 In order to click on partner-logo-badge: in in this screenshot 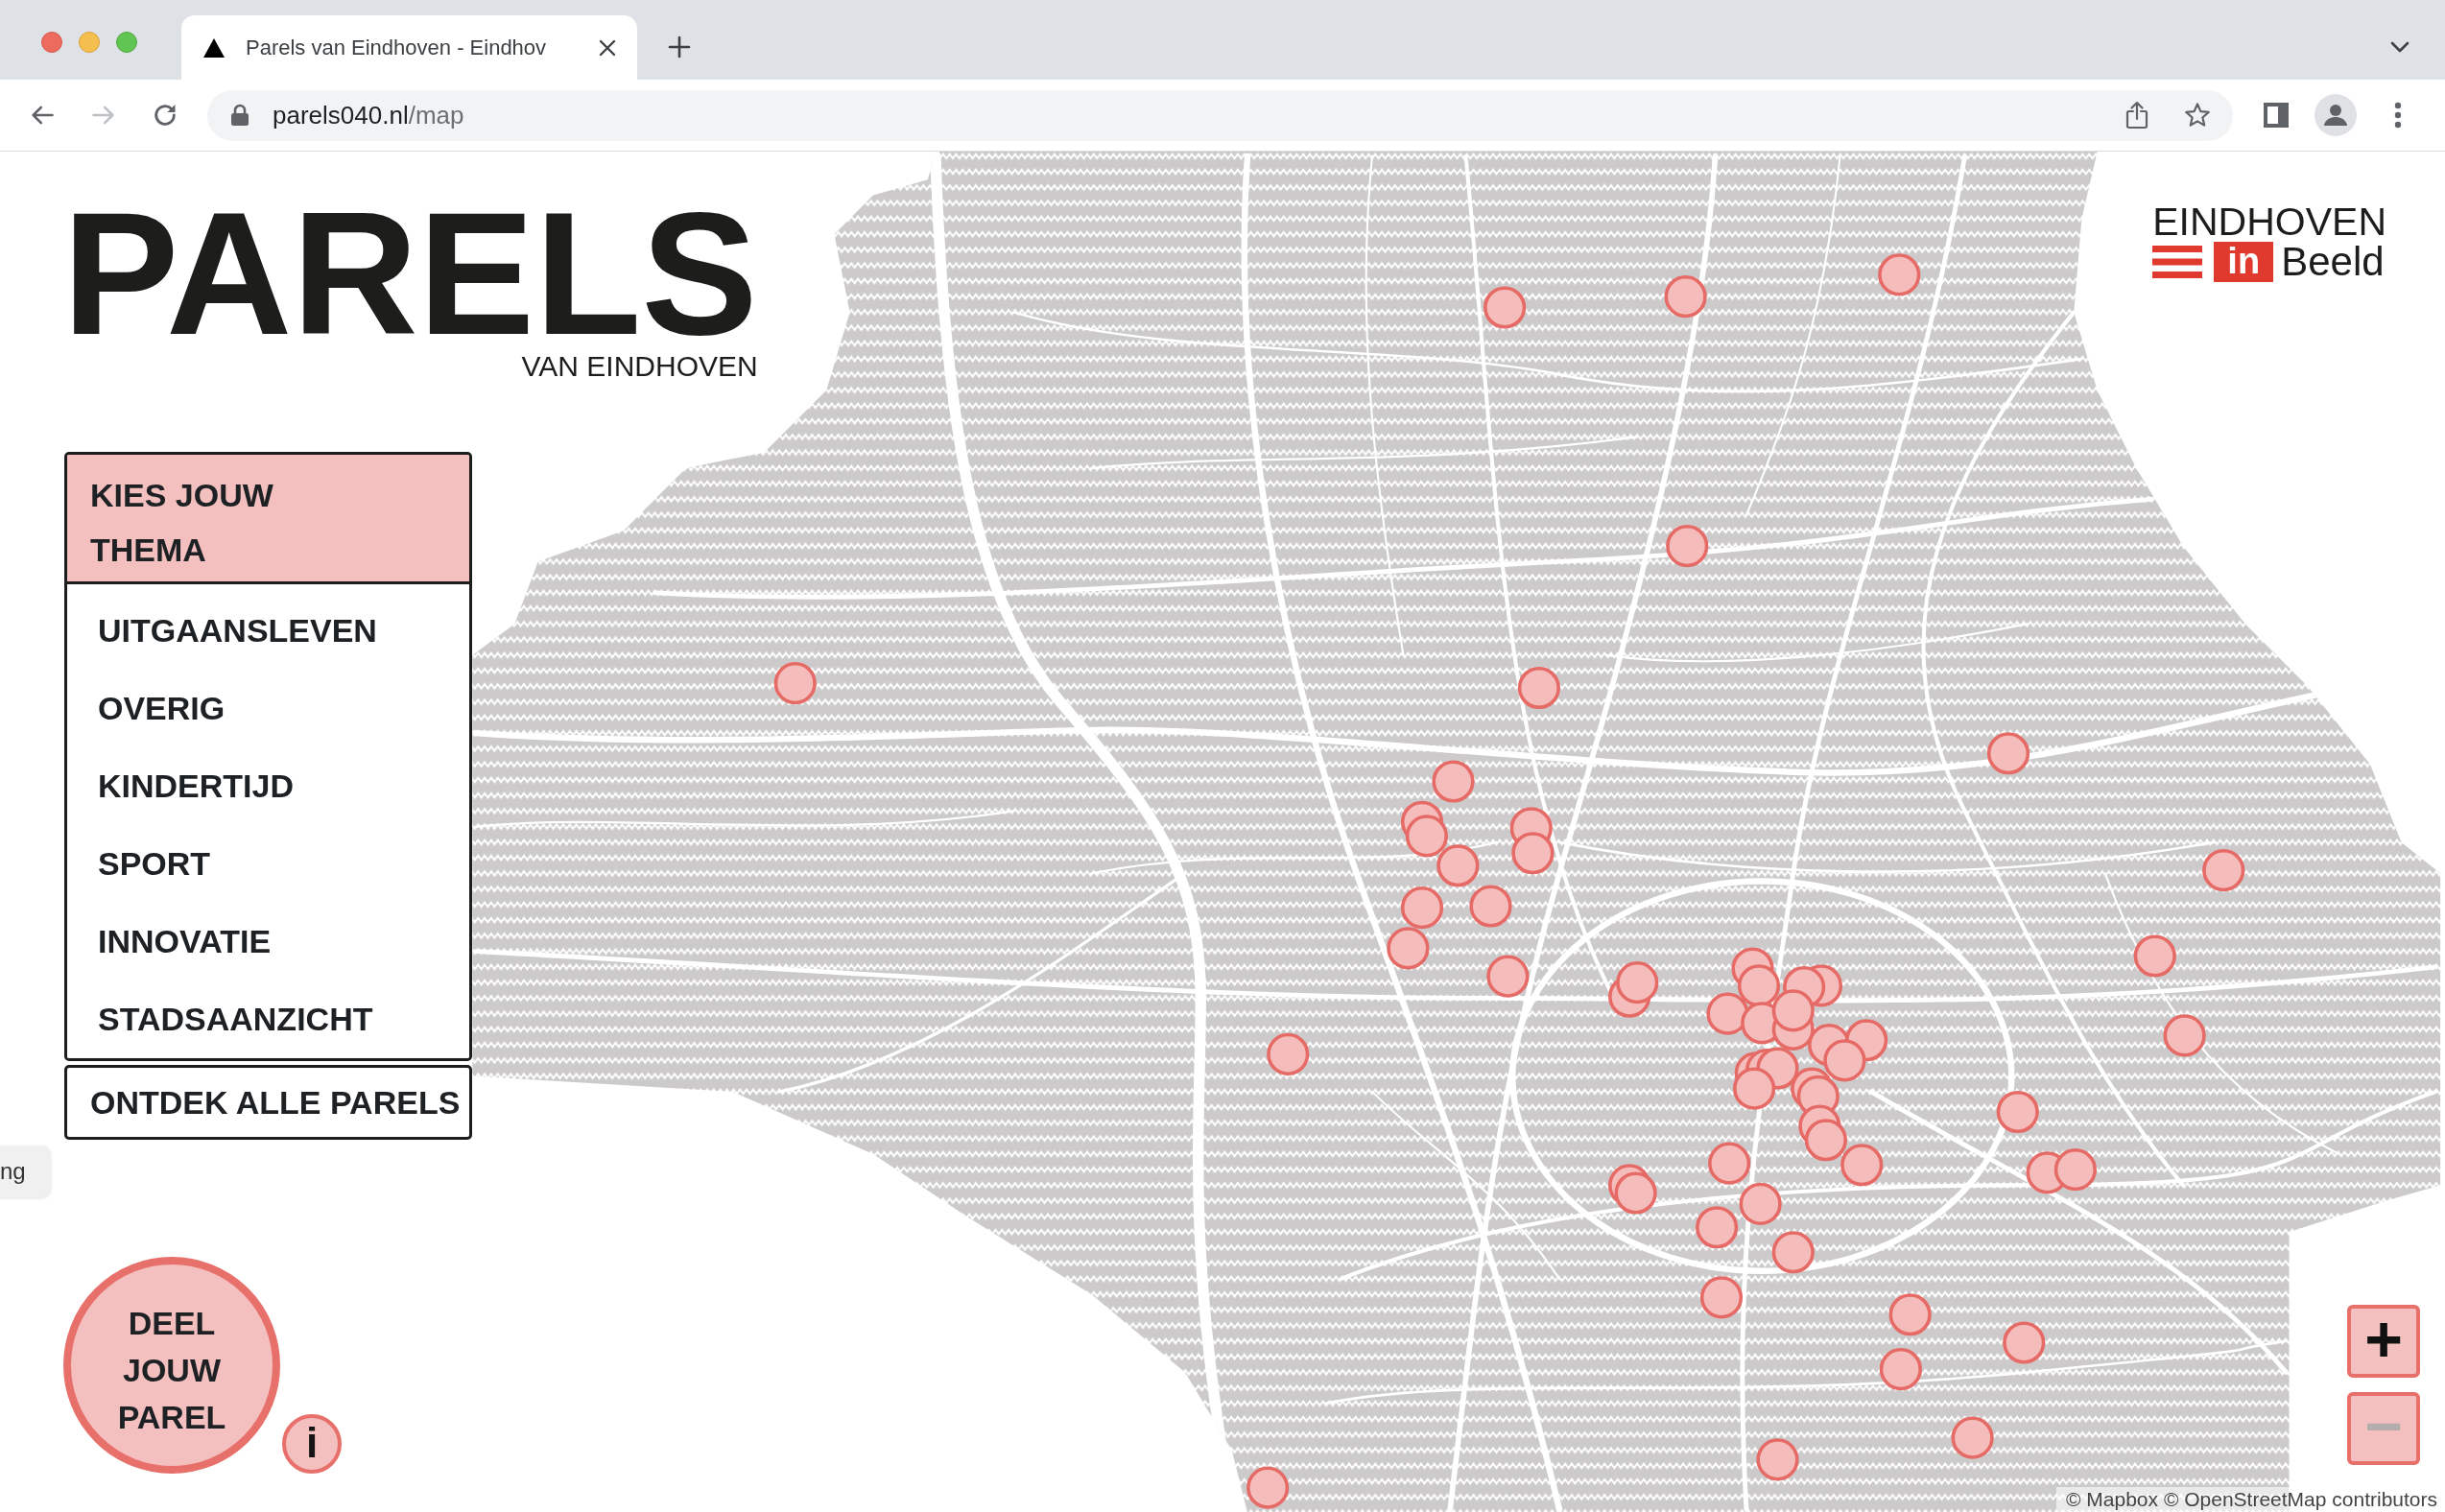, I will do `click(2244, 262)`.